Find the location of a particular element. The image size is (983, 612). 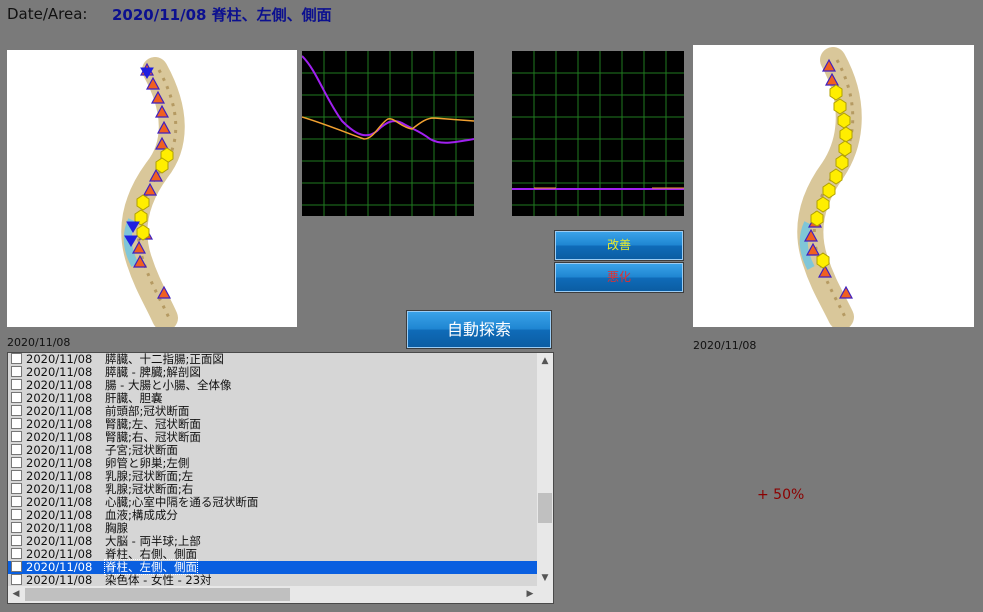

list-item: 2020/11/08 染色体 - 女性 - 23対 is located at coordinates (273, 580).